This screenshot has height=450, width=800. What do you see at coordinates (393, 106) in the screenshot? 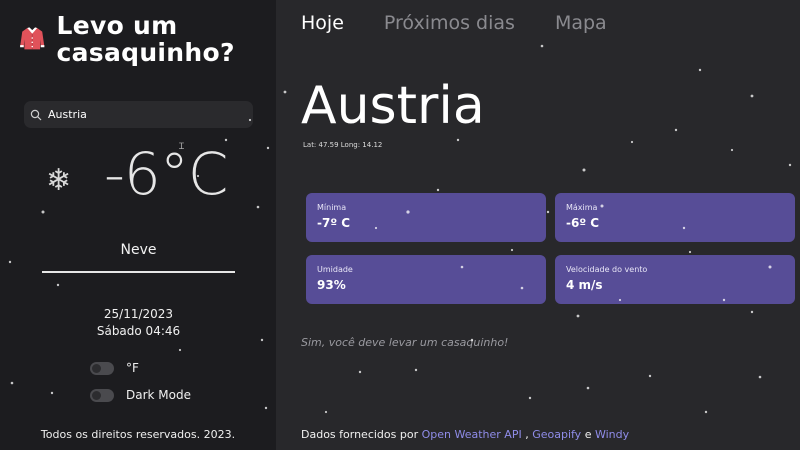
I see `location-name: Austria` at bounding box center [393, 106].